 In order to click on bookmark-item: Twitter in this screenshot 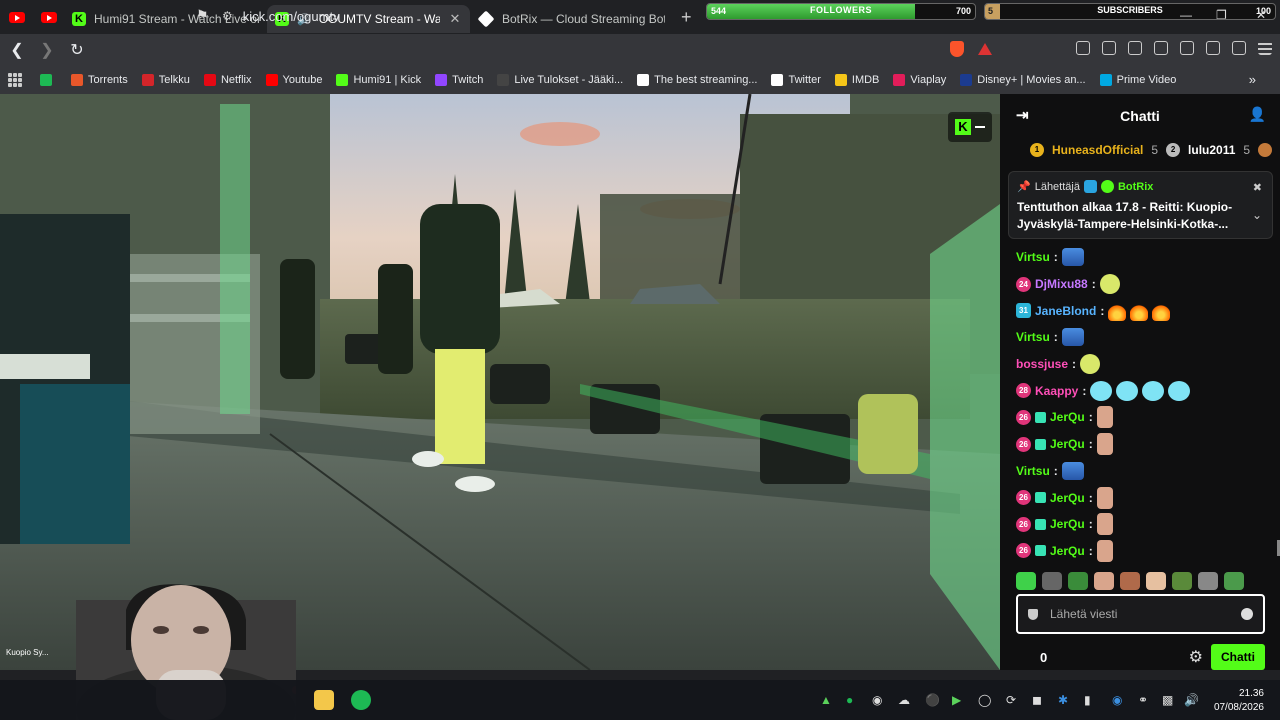, I will do `click(796, 80)`.